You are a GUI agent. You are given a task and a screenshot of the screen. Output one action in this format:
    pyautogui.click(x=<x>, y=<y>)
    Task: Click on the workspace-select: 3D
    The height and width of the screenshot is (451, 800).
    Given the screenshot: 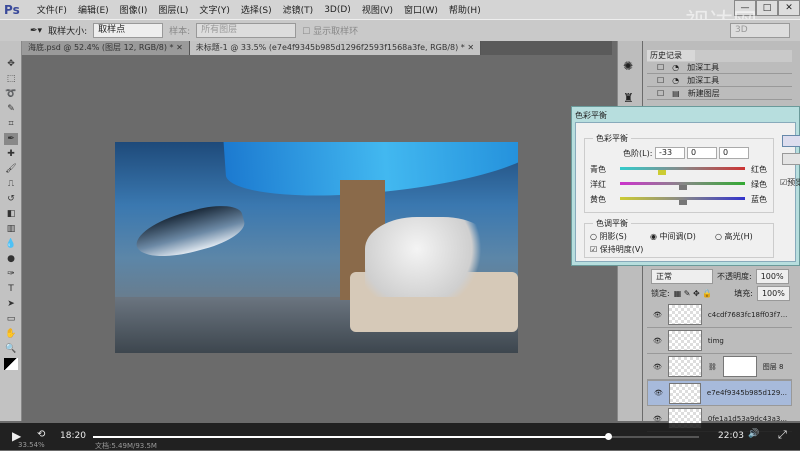 What is the action you would take?
    pyautogui.click(x=760, y=30)
    